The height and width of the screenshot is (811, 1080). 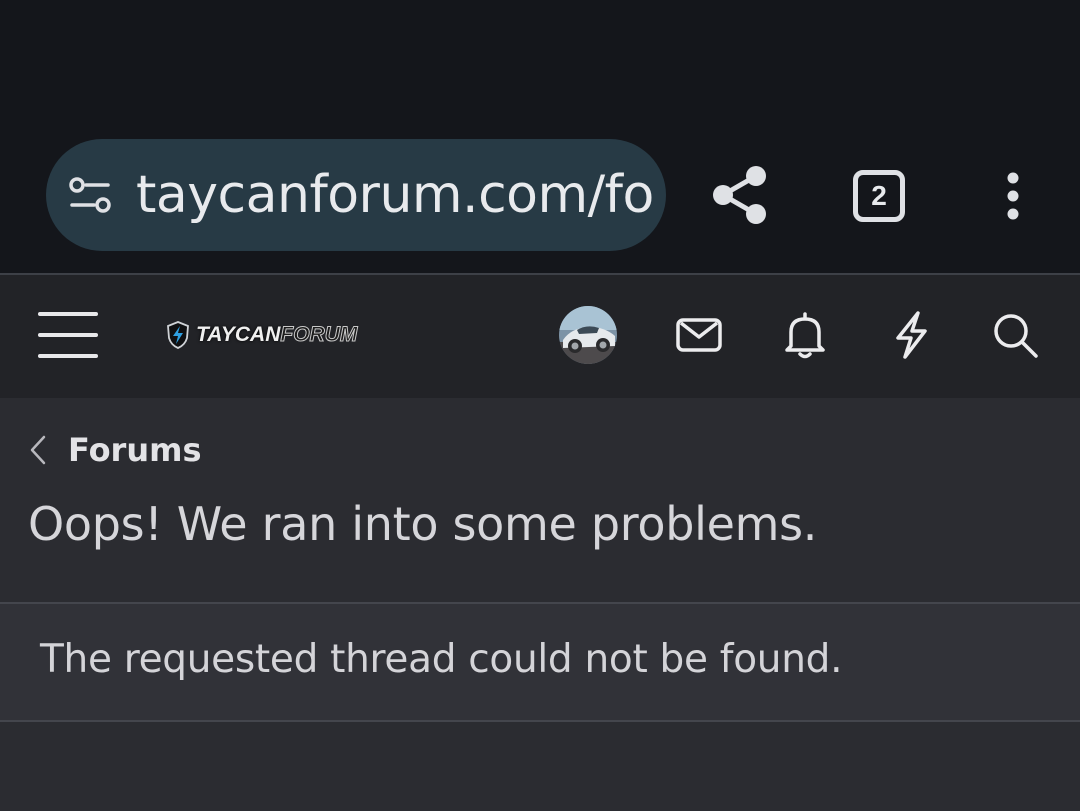 I want to click on error-message: The requested thread could not be found., so click(x=441, y=659).